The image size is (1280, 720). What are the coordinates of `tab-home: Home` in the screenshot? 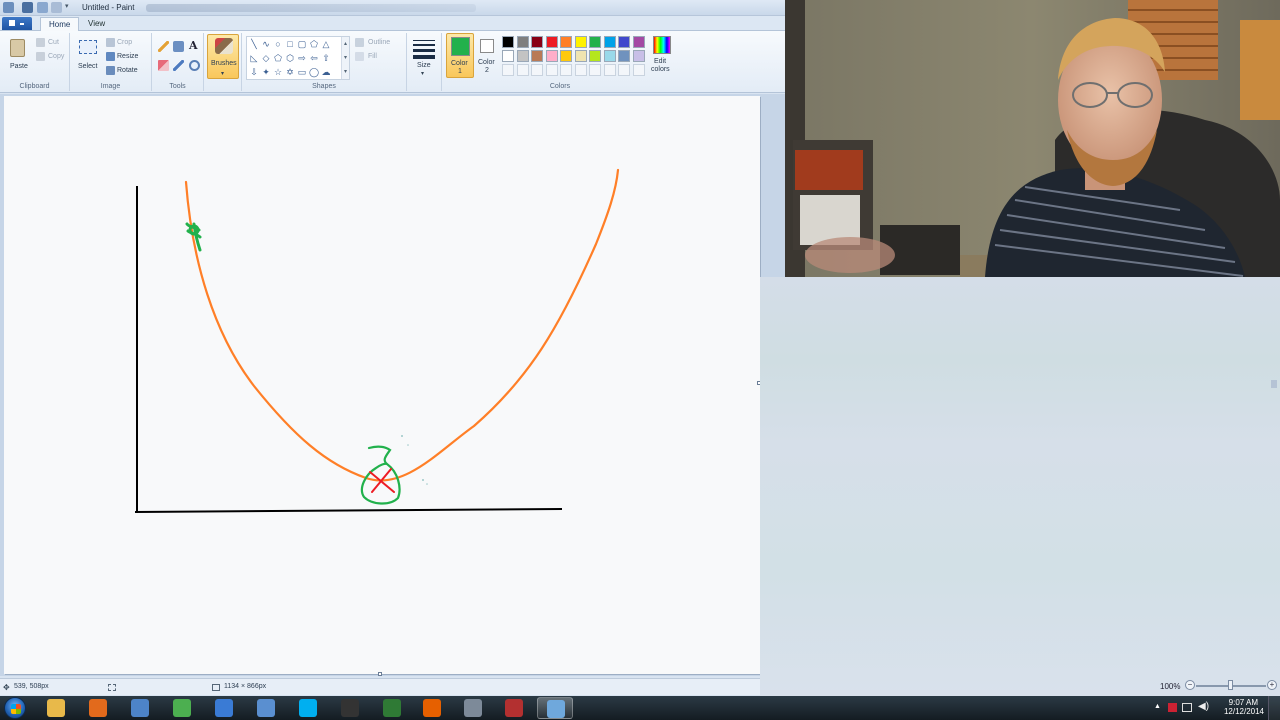 It's located at (60, 24).